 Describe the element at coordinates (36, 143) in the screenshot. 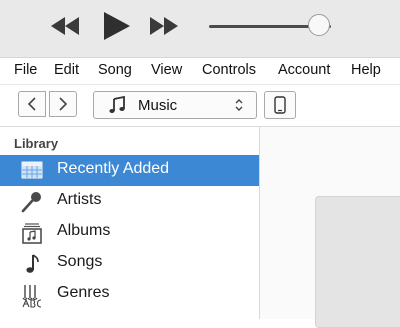

I see `library-section-title: Library` at that location.